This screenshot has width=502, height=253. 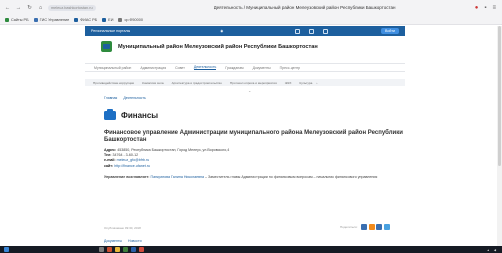 What do you see at coordinates (106, 46) in the screenshot?
I see `site-logo` at bounding box center [106, 46].